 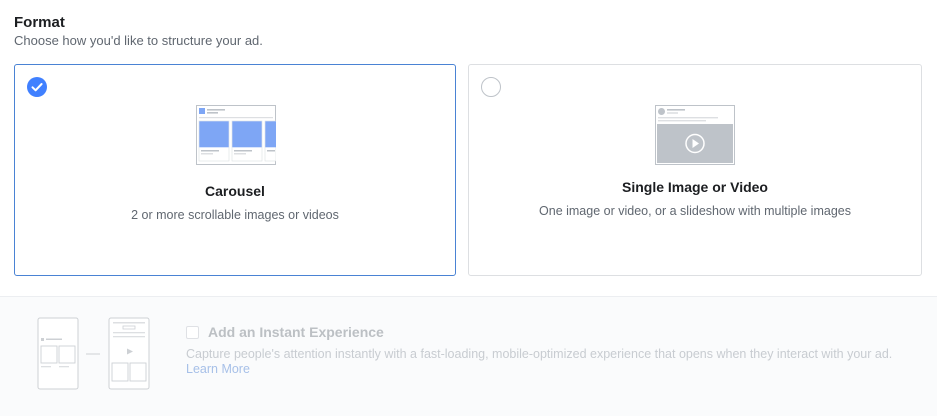 I want to click on carousel-description: 2 or more scrollable images or videos, so click(x=235, y=215).